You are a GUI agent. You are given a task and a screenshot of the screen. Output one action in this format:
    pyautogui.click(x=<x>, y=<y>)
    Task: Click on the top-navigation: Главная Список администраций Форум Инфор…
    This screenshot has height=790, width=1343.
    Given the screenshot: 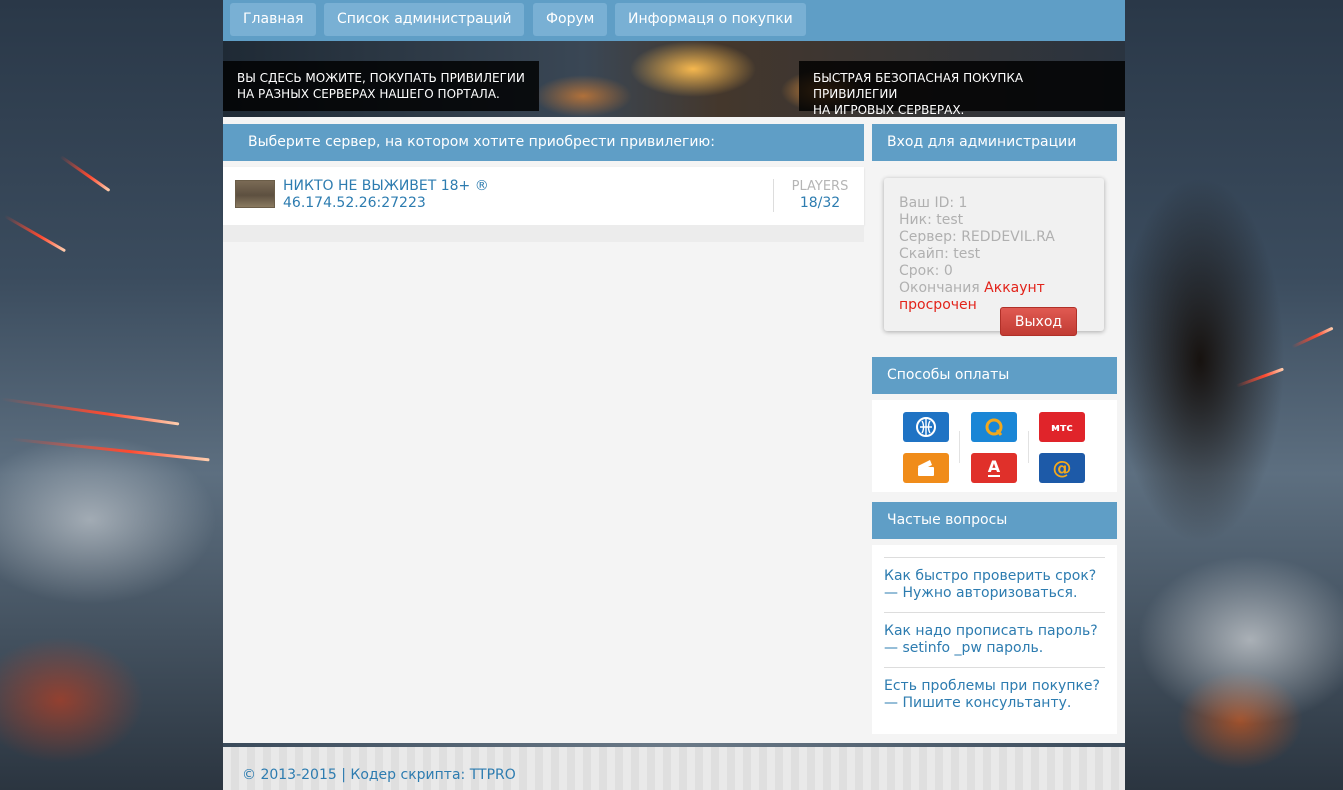 What is the action you would take?
    pyautogui.click(x=674, y=20)
    